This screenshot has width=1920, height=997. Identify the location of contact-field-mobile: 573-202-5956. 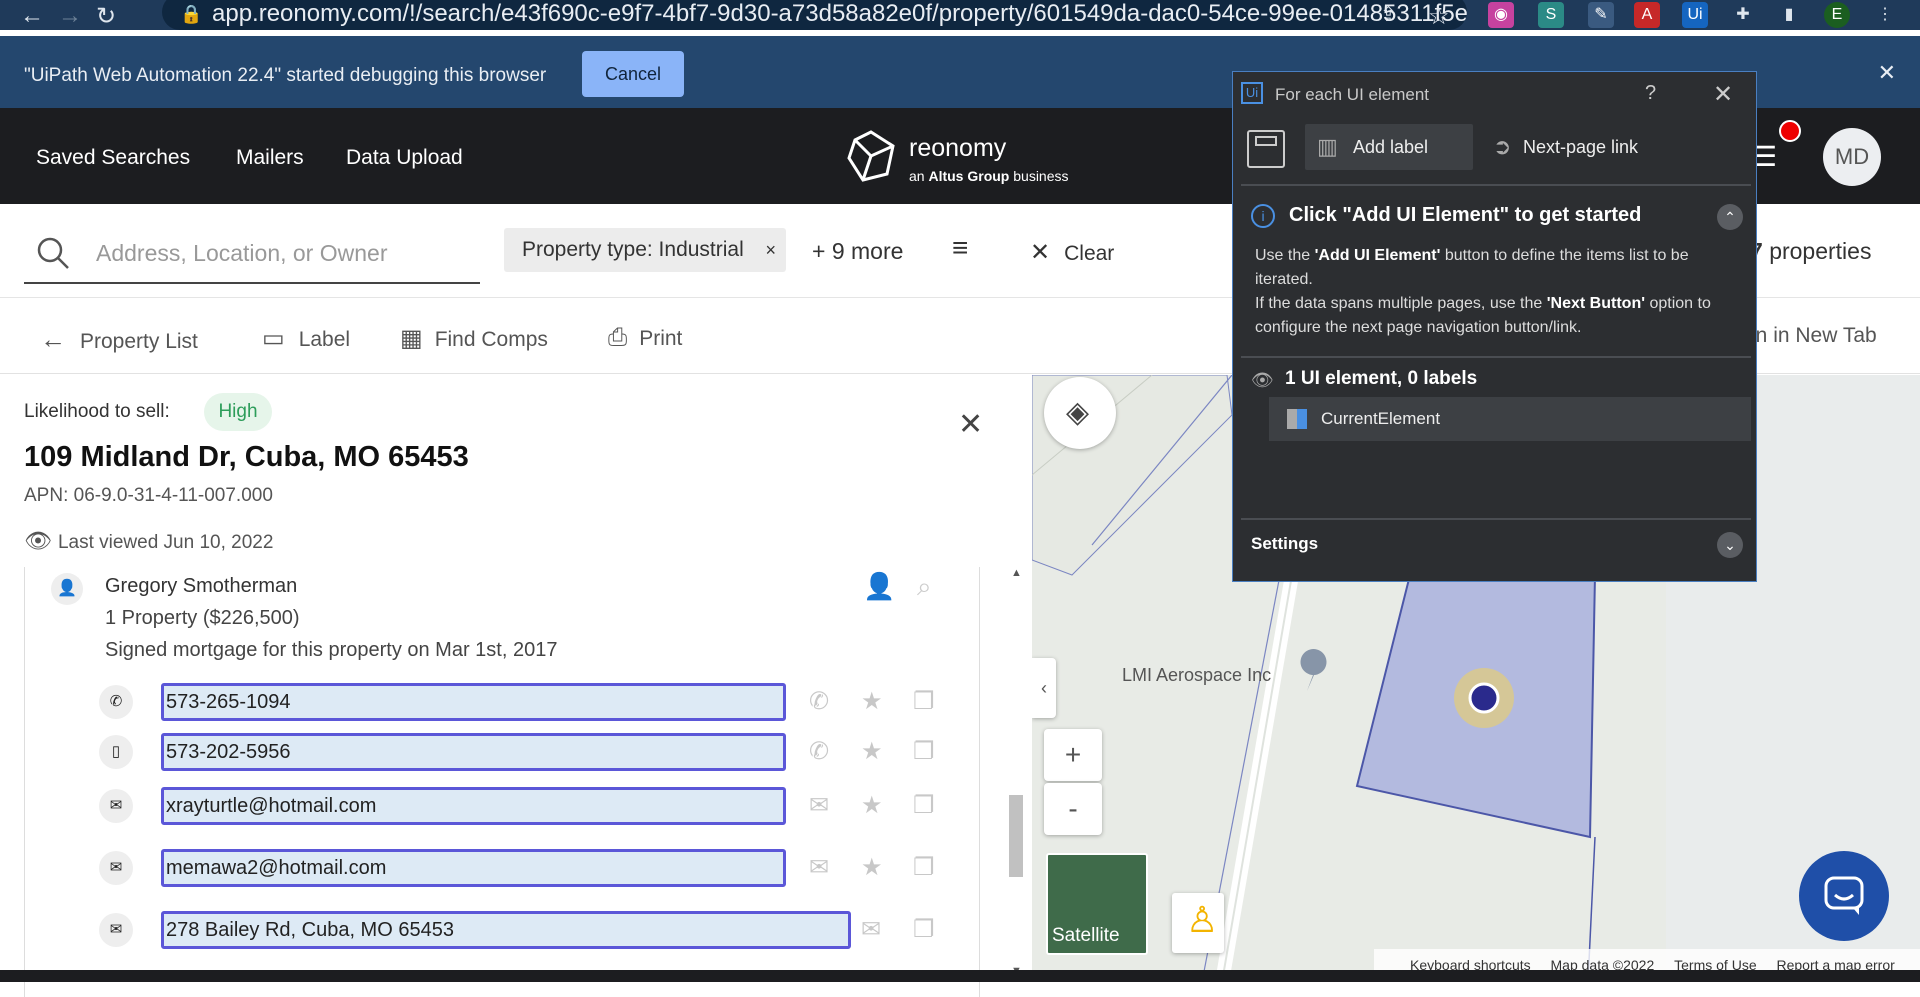
(473, 752).